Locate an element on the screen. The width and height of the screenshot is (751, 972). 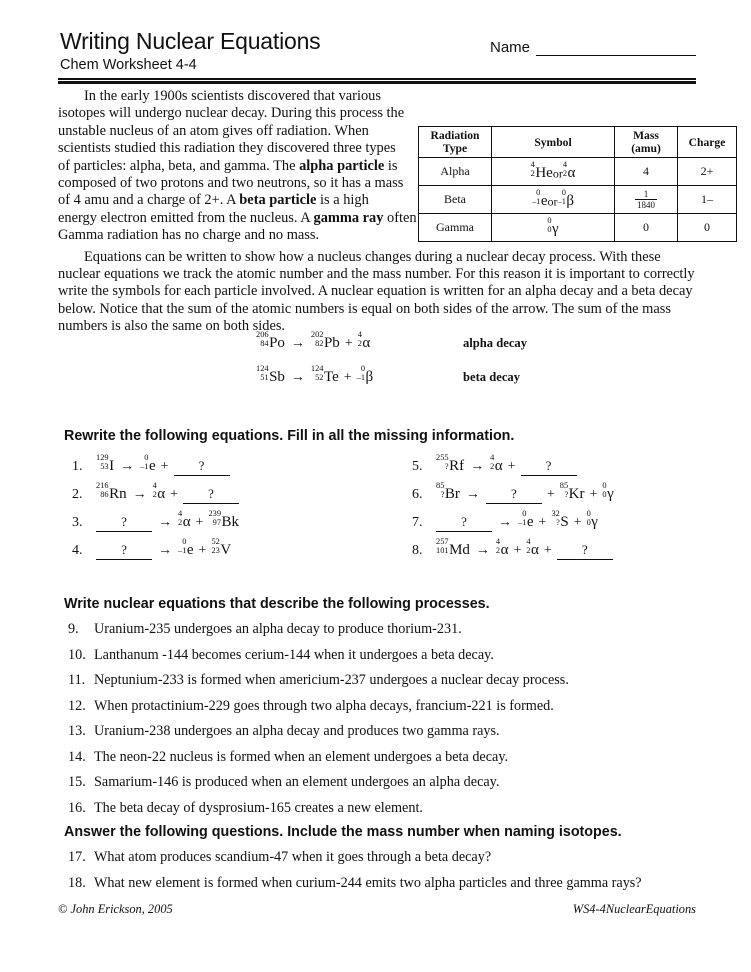
col-header-radiation-type: Radiation Type is located at coordinates (455, 142).